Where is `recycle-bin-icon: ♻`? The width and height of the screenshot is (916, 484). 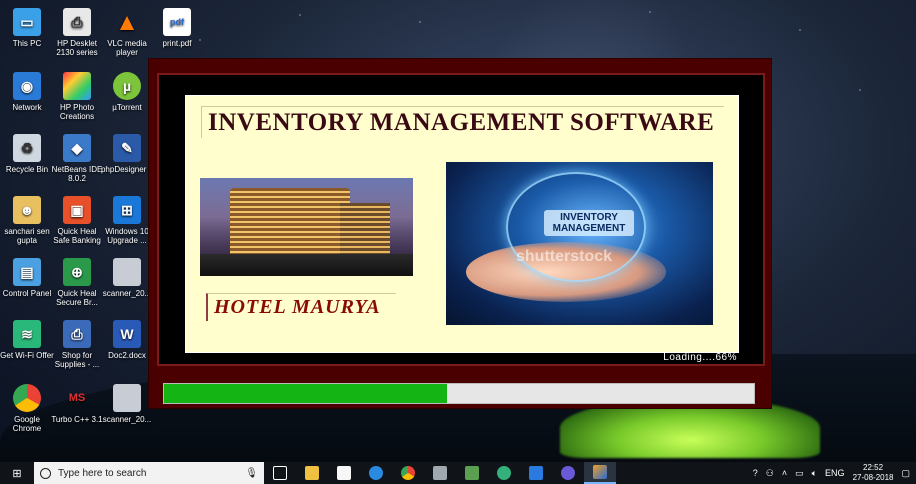 recycle-bin-icon: ♻ is located at coordinates (27, 148).